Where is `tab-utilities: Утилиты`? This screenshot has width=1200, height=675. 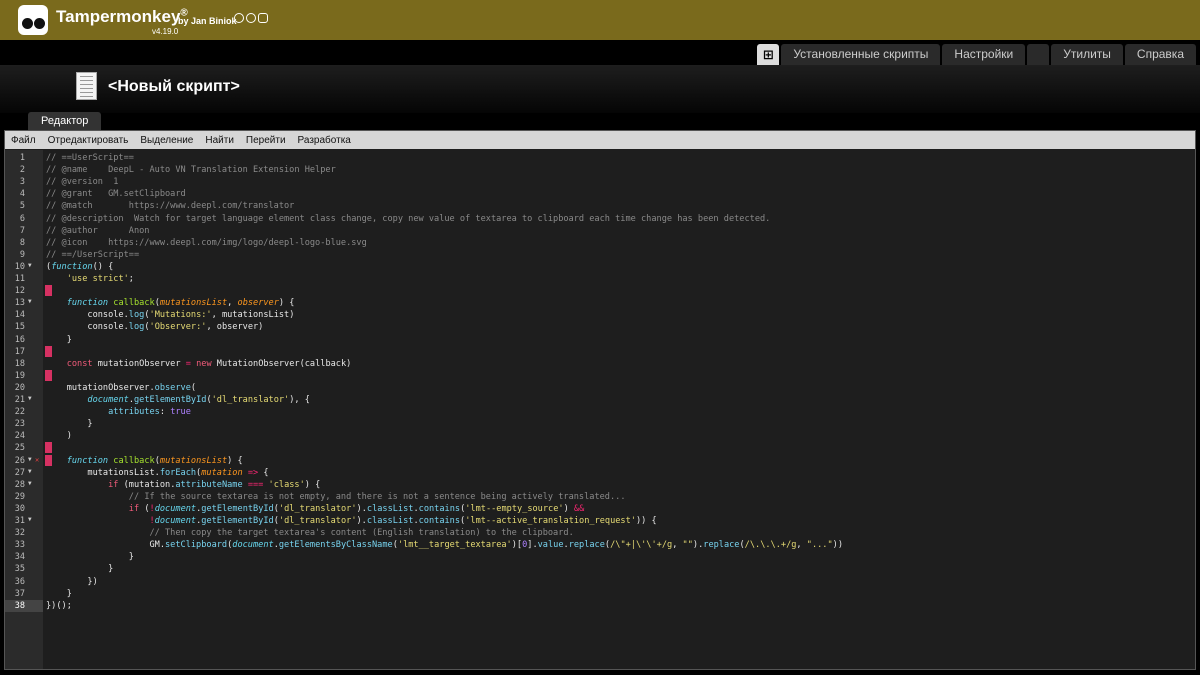
tab-utilities: Утилиты is located at coordinates (1087, 54).